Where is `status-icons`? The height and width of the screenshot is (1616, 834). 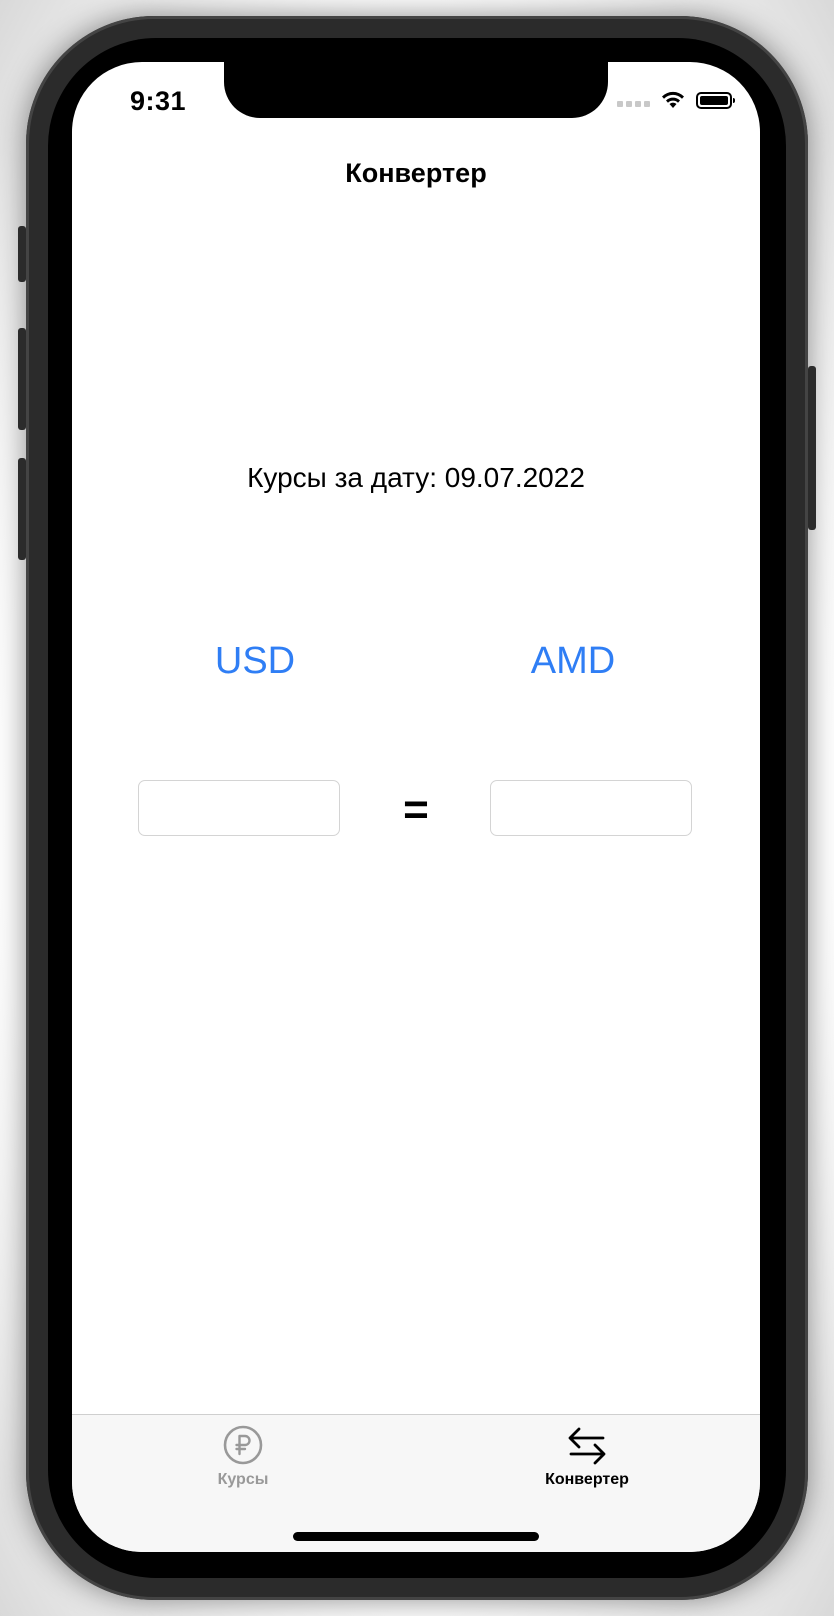
status-icons is located at coordinates (676, 100).